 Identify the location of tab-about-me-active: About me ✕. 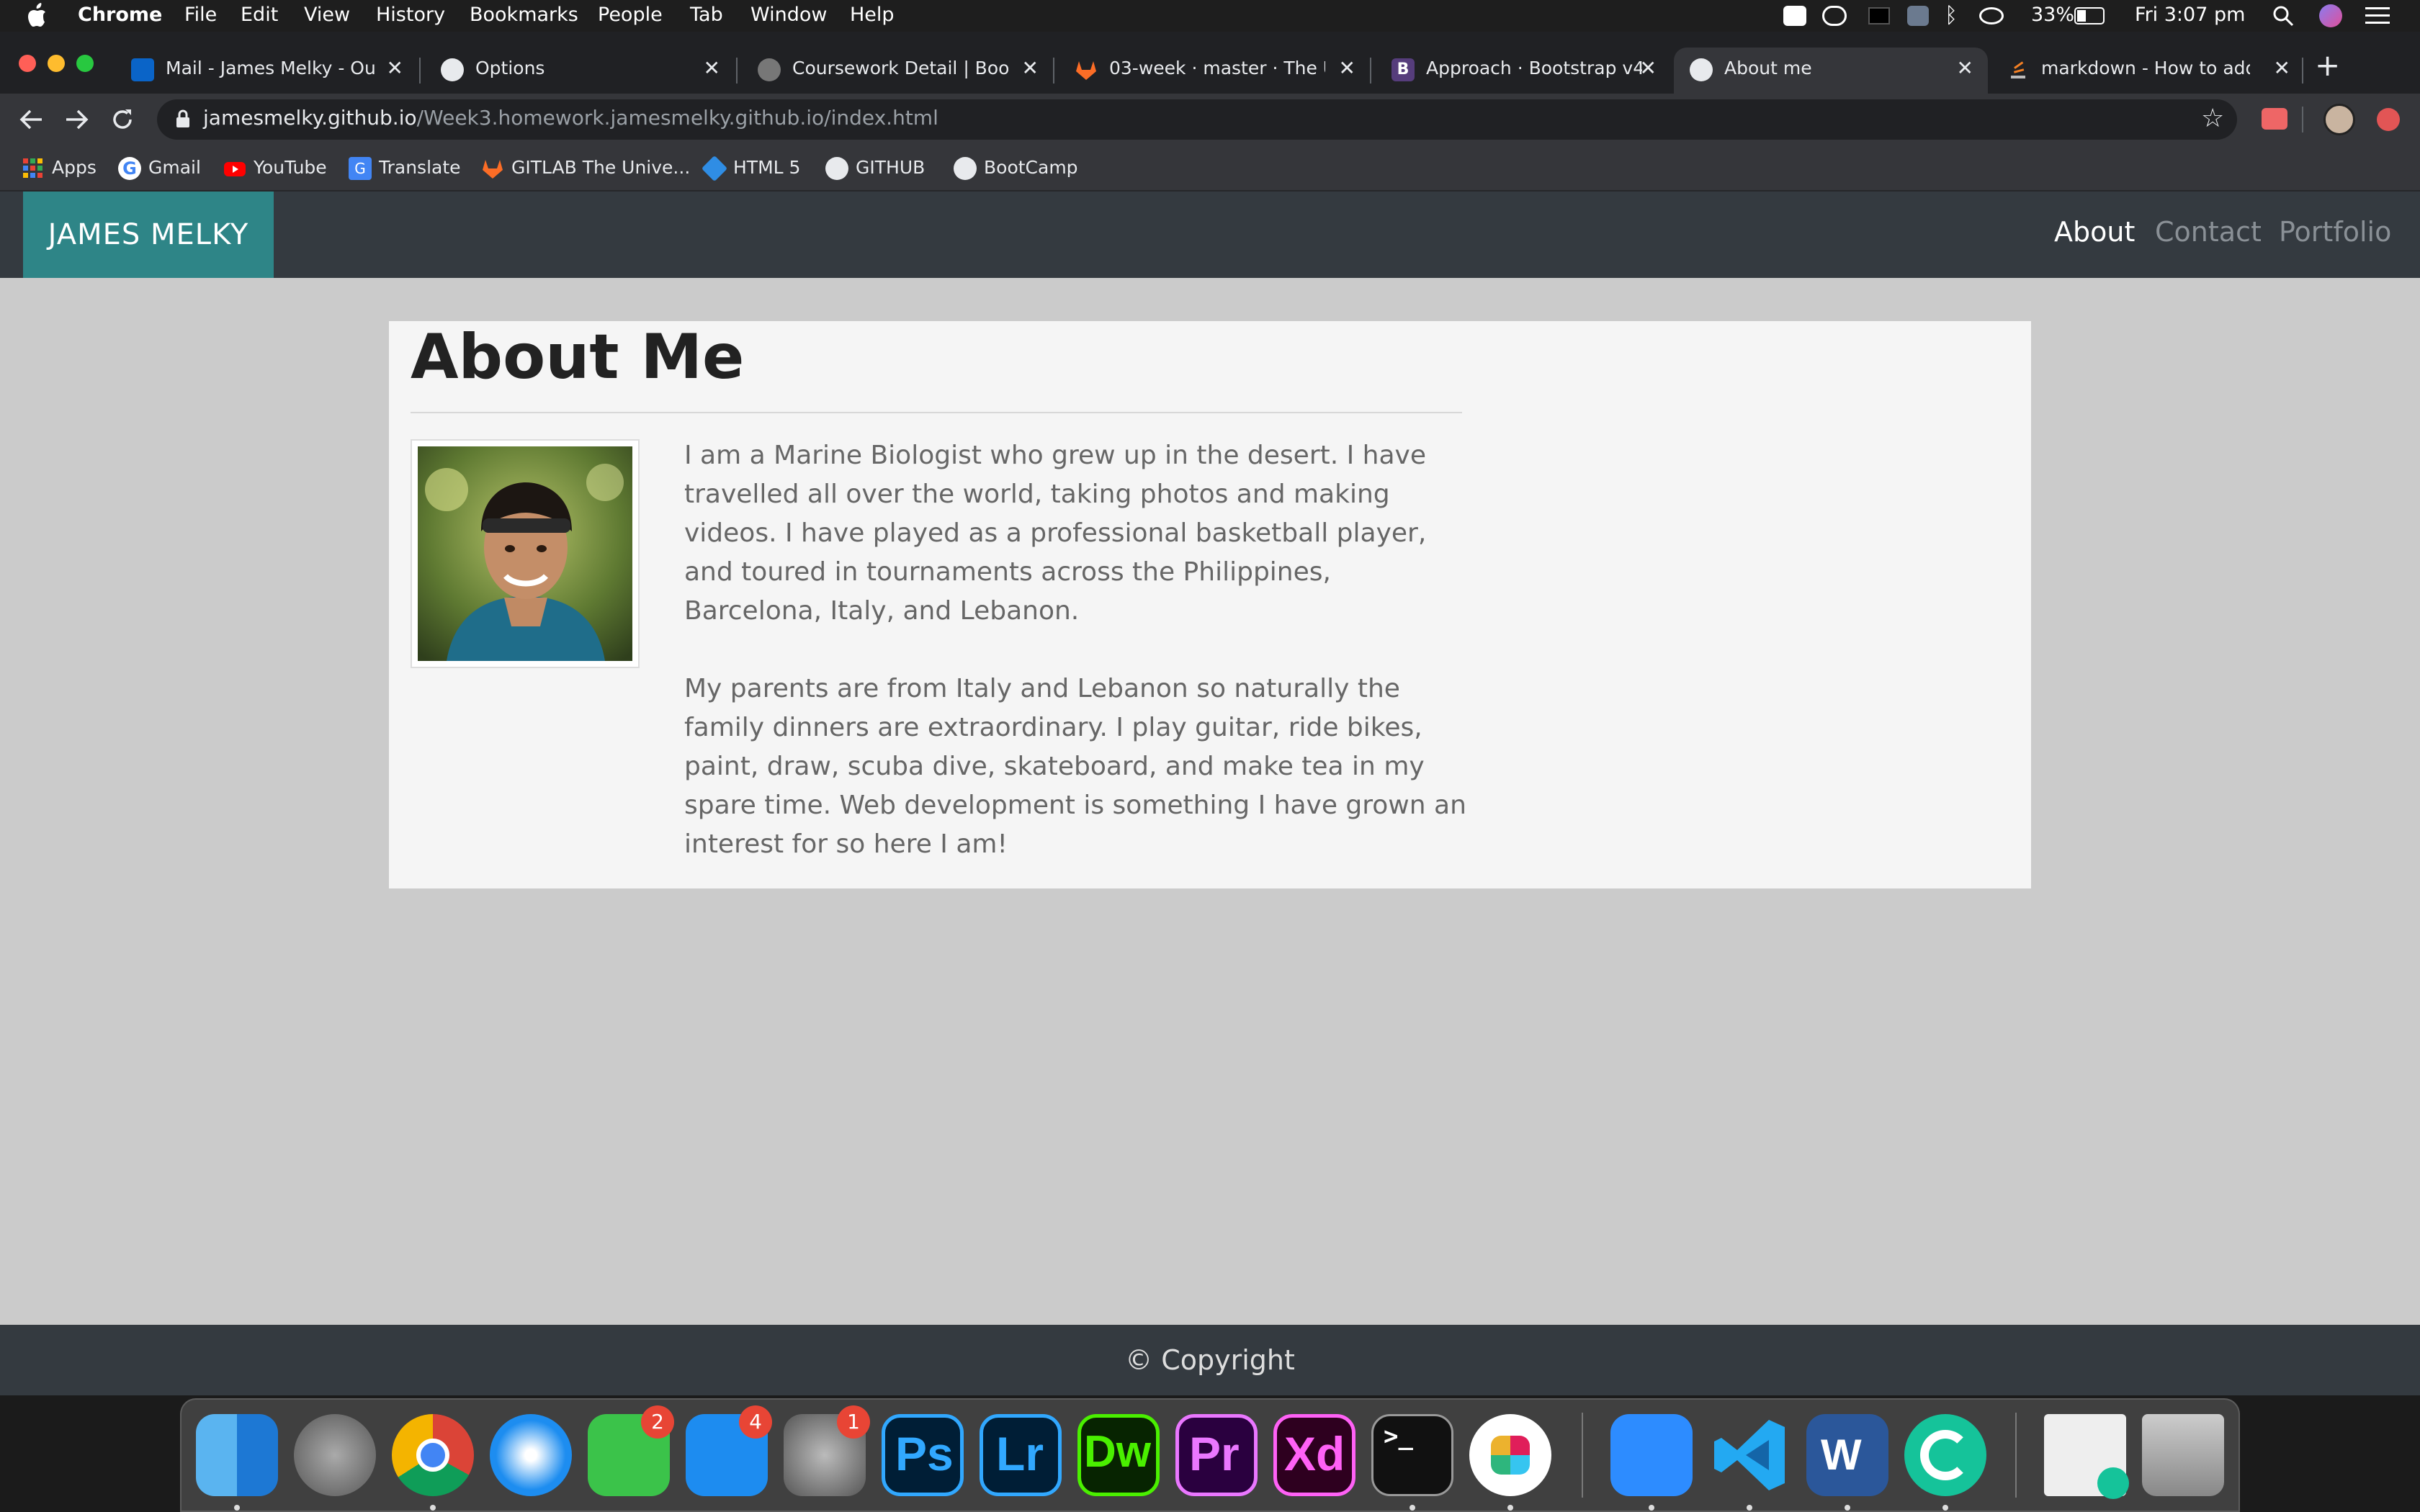
(1831, 71).